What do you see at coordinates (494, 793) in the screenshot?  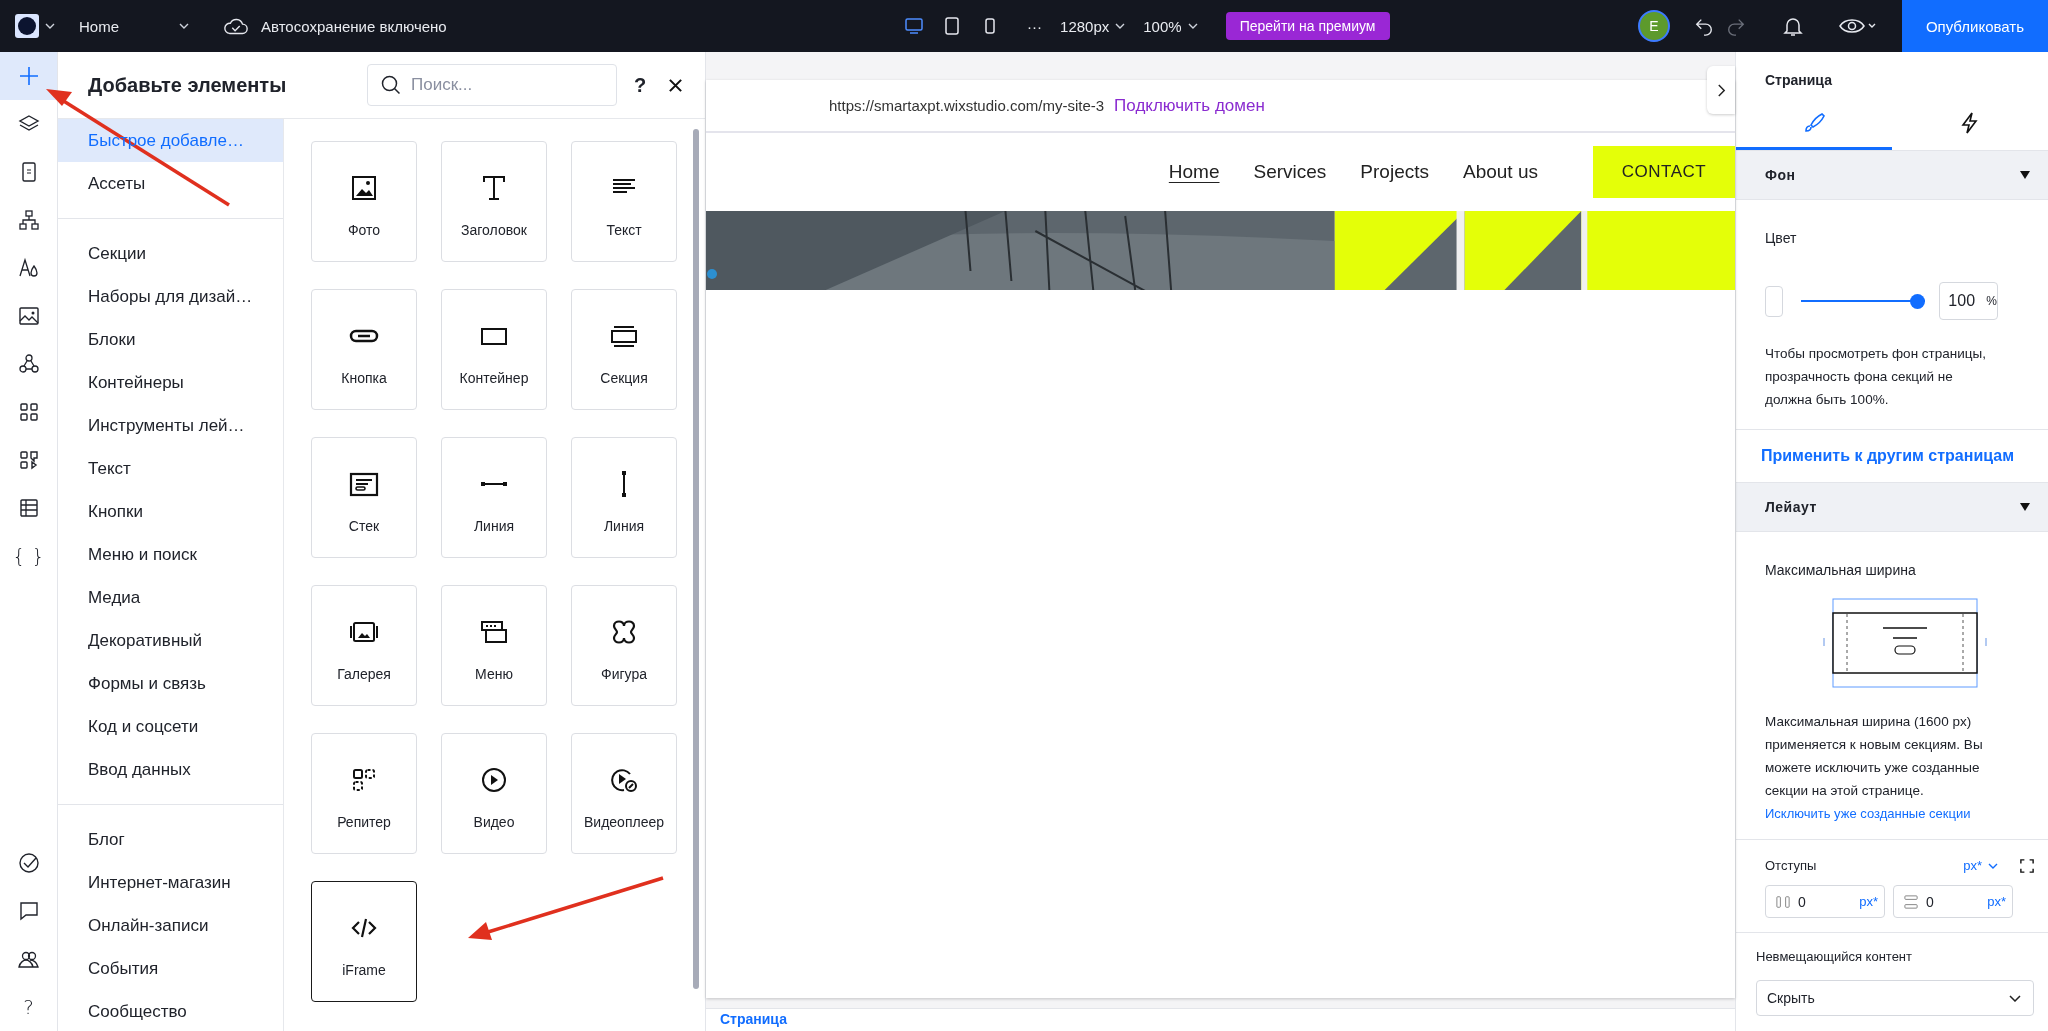 I see `element-tile: Видео` at bounding box center [494, 793].